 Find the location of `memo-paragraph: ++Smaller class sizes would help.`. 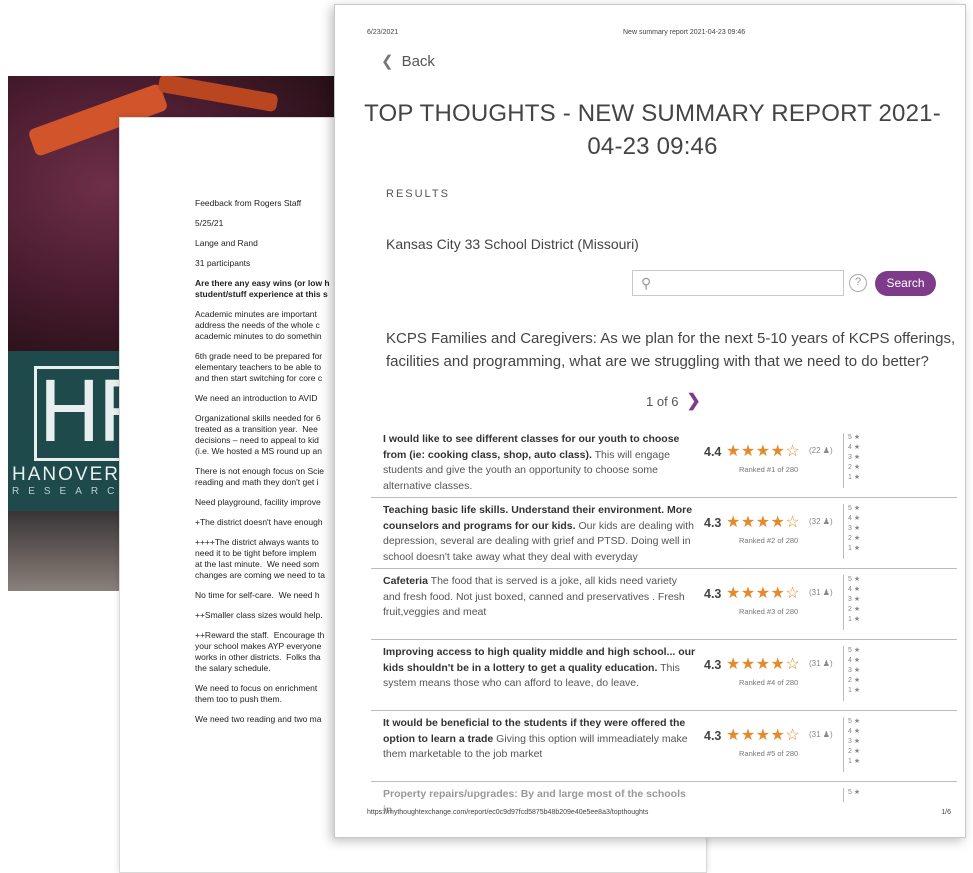

memo-paragraph: ++Smaller class sizes would help. is located at coordinates (259, 615).